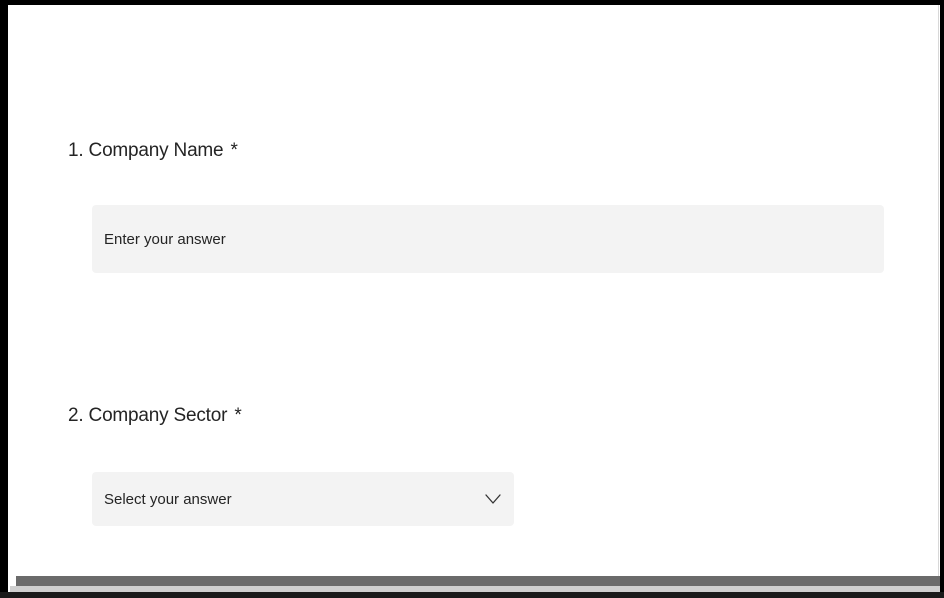  Describe the element at coordinates (76, 150) in the screenshot. I see `question-1-number: 1.` at that location.